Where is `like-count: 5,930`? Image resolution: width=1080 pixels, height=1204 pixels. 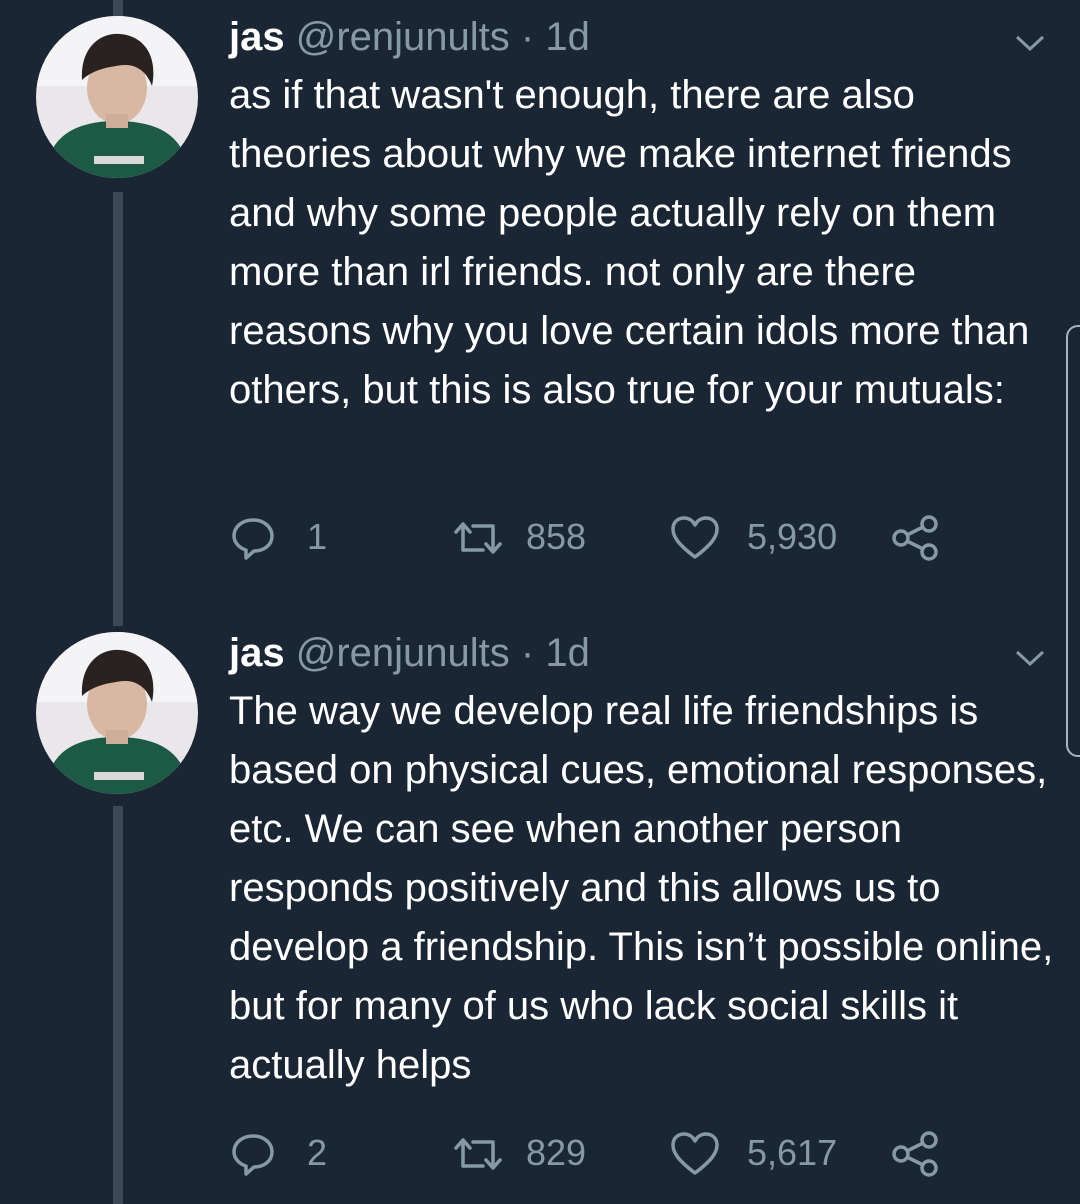 like-count: 5,930 is located at coordinates (792, 536).